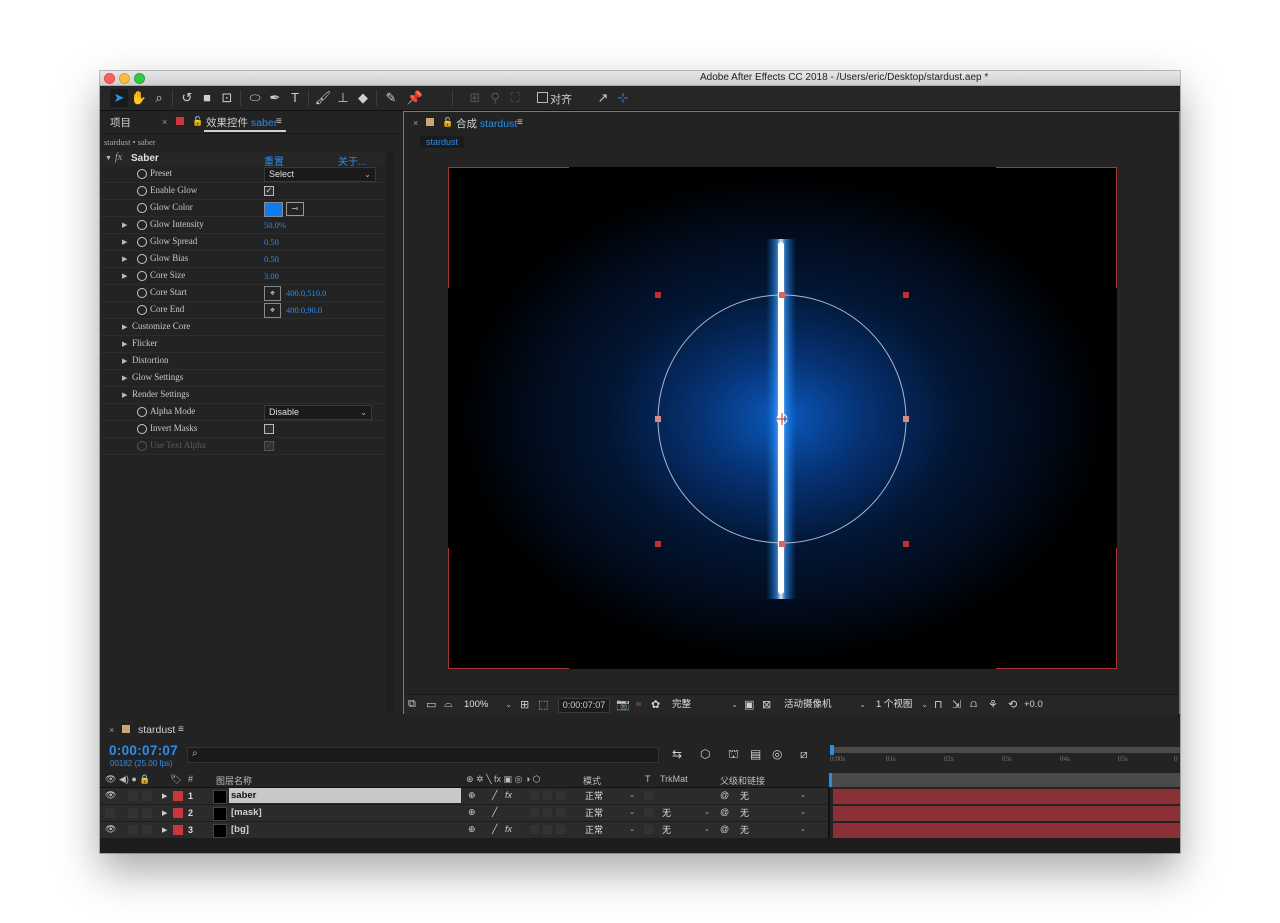 Image resolution: width=1280 pixels, height=923 pixels. I want to click on core-end-value: 400.0,90.0, so click(304, 310).